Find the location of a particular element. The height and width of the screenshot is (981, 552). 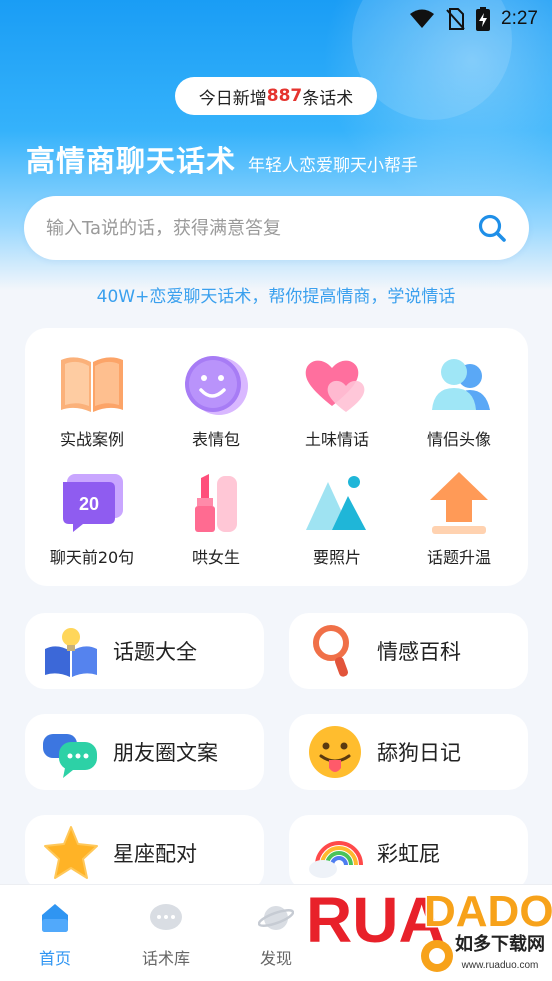

chat-bubbles-icon is located at coordinates (71, 752).